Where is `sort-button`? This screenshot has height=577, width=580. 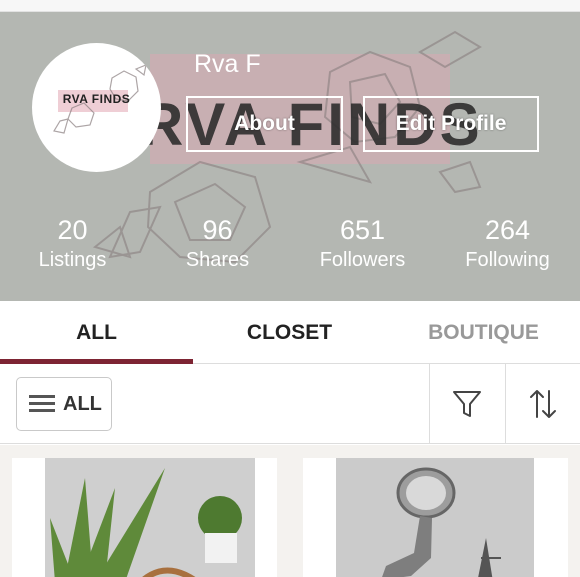
sort-button is located at coordinates (543, 404).